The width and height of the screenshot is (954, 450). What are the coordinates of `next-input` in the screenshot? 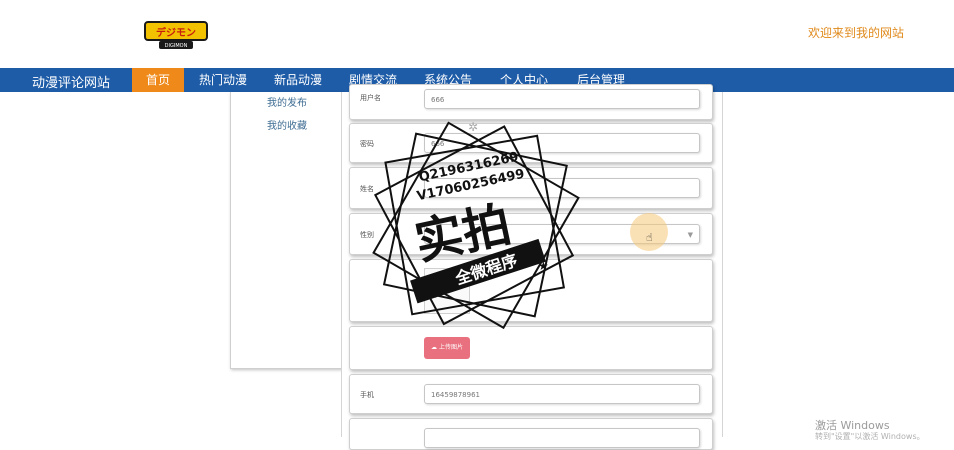 It's located at (562, 438).